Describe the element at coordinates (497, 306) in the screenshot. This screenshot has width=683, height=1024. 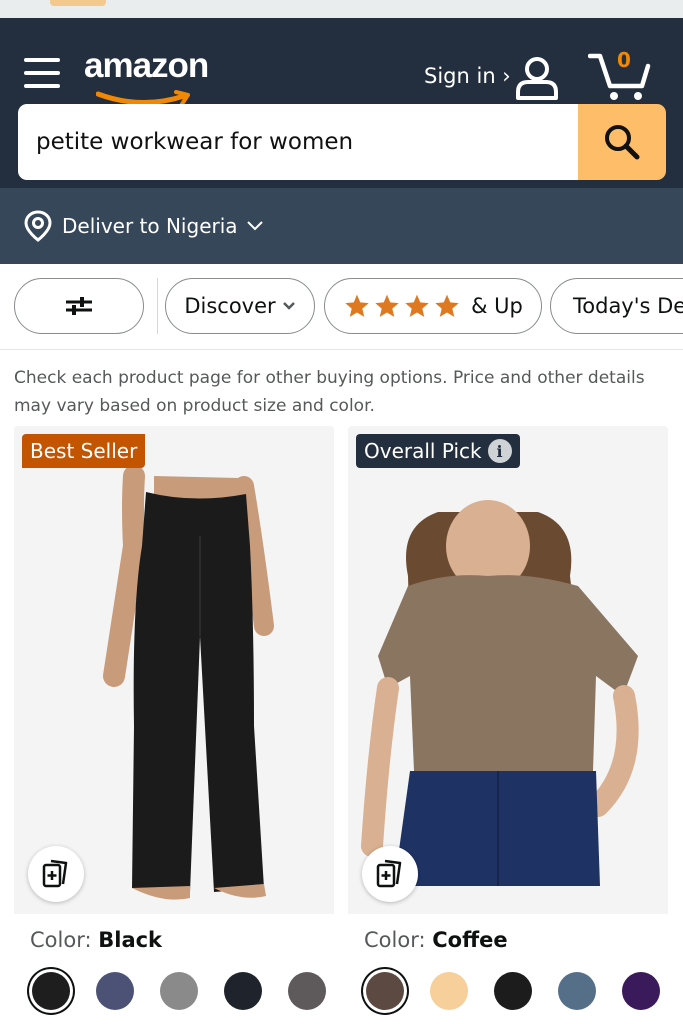
I see `rating-label: & Up` at that location.